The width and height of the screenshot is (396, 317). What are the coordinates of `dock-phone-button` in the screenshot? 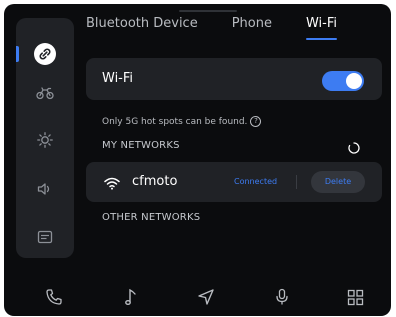 It's located at (54, 299).